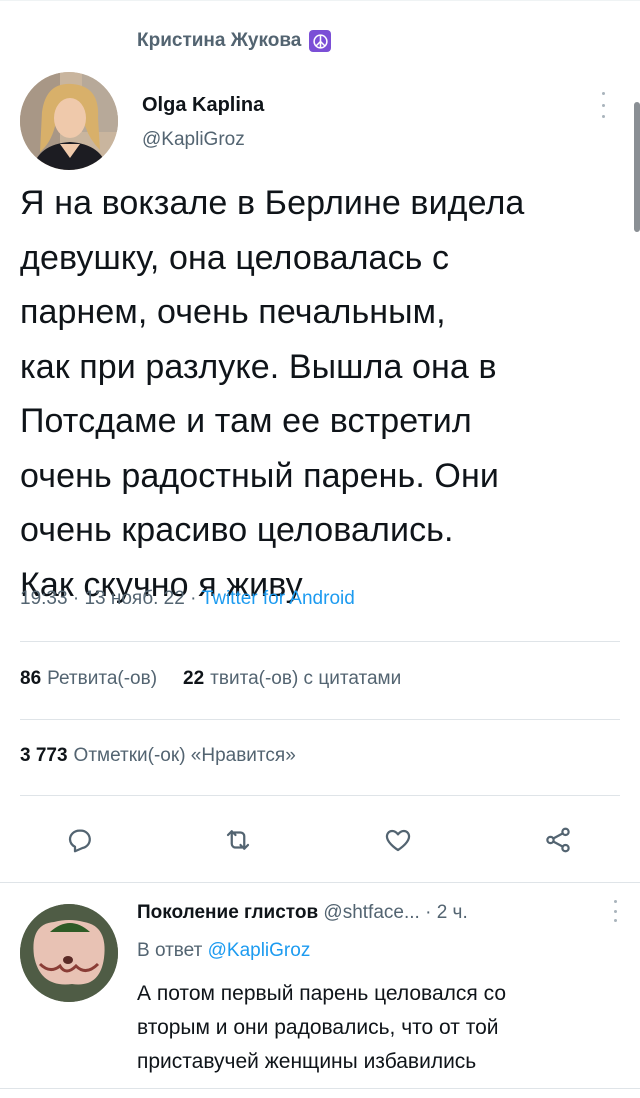  I want to click on reply-to-line: В ответ @KapliGroz, so click(223, 951).